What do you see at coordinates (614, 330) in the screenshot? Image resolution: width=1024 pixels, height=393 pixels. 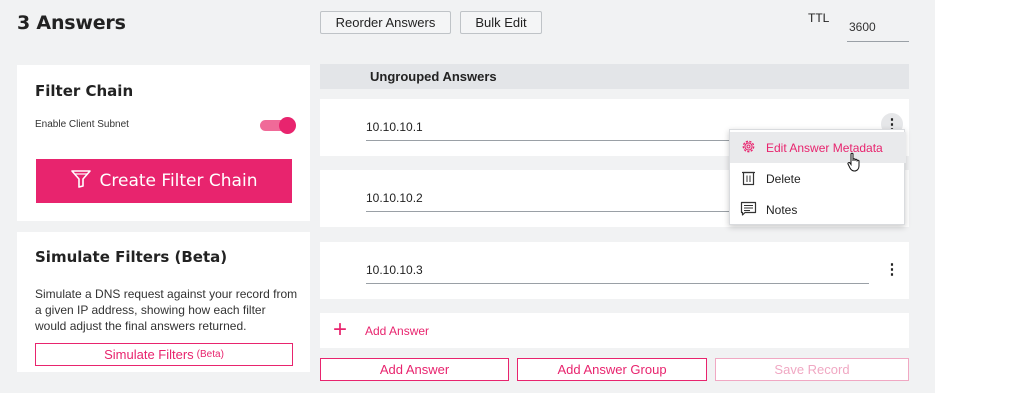 I see `add-answer-row: + Add Answer` at bounding box center [614, 330].